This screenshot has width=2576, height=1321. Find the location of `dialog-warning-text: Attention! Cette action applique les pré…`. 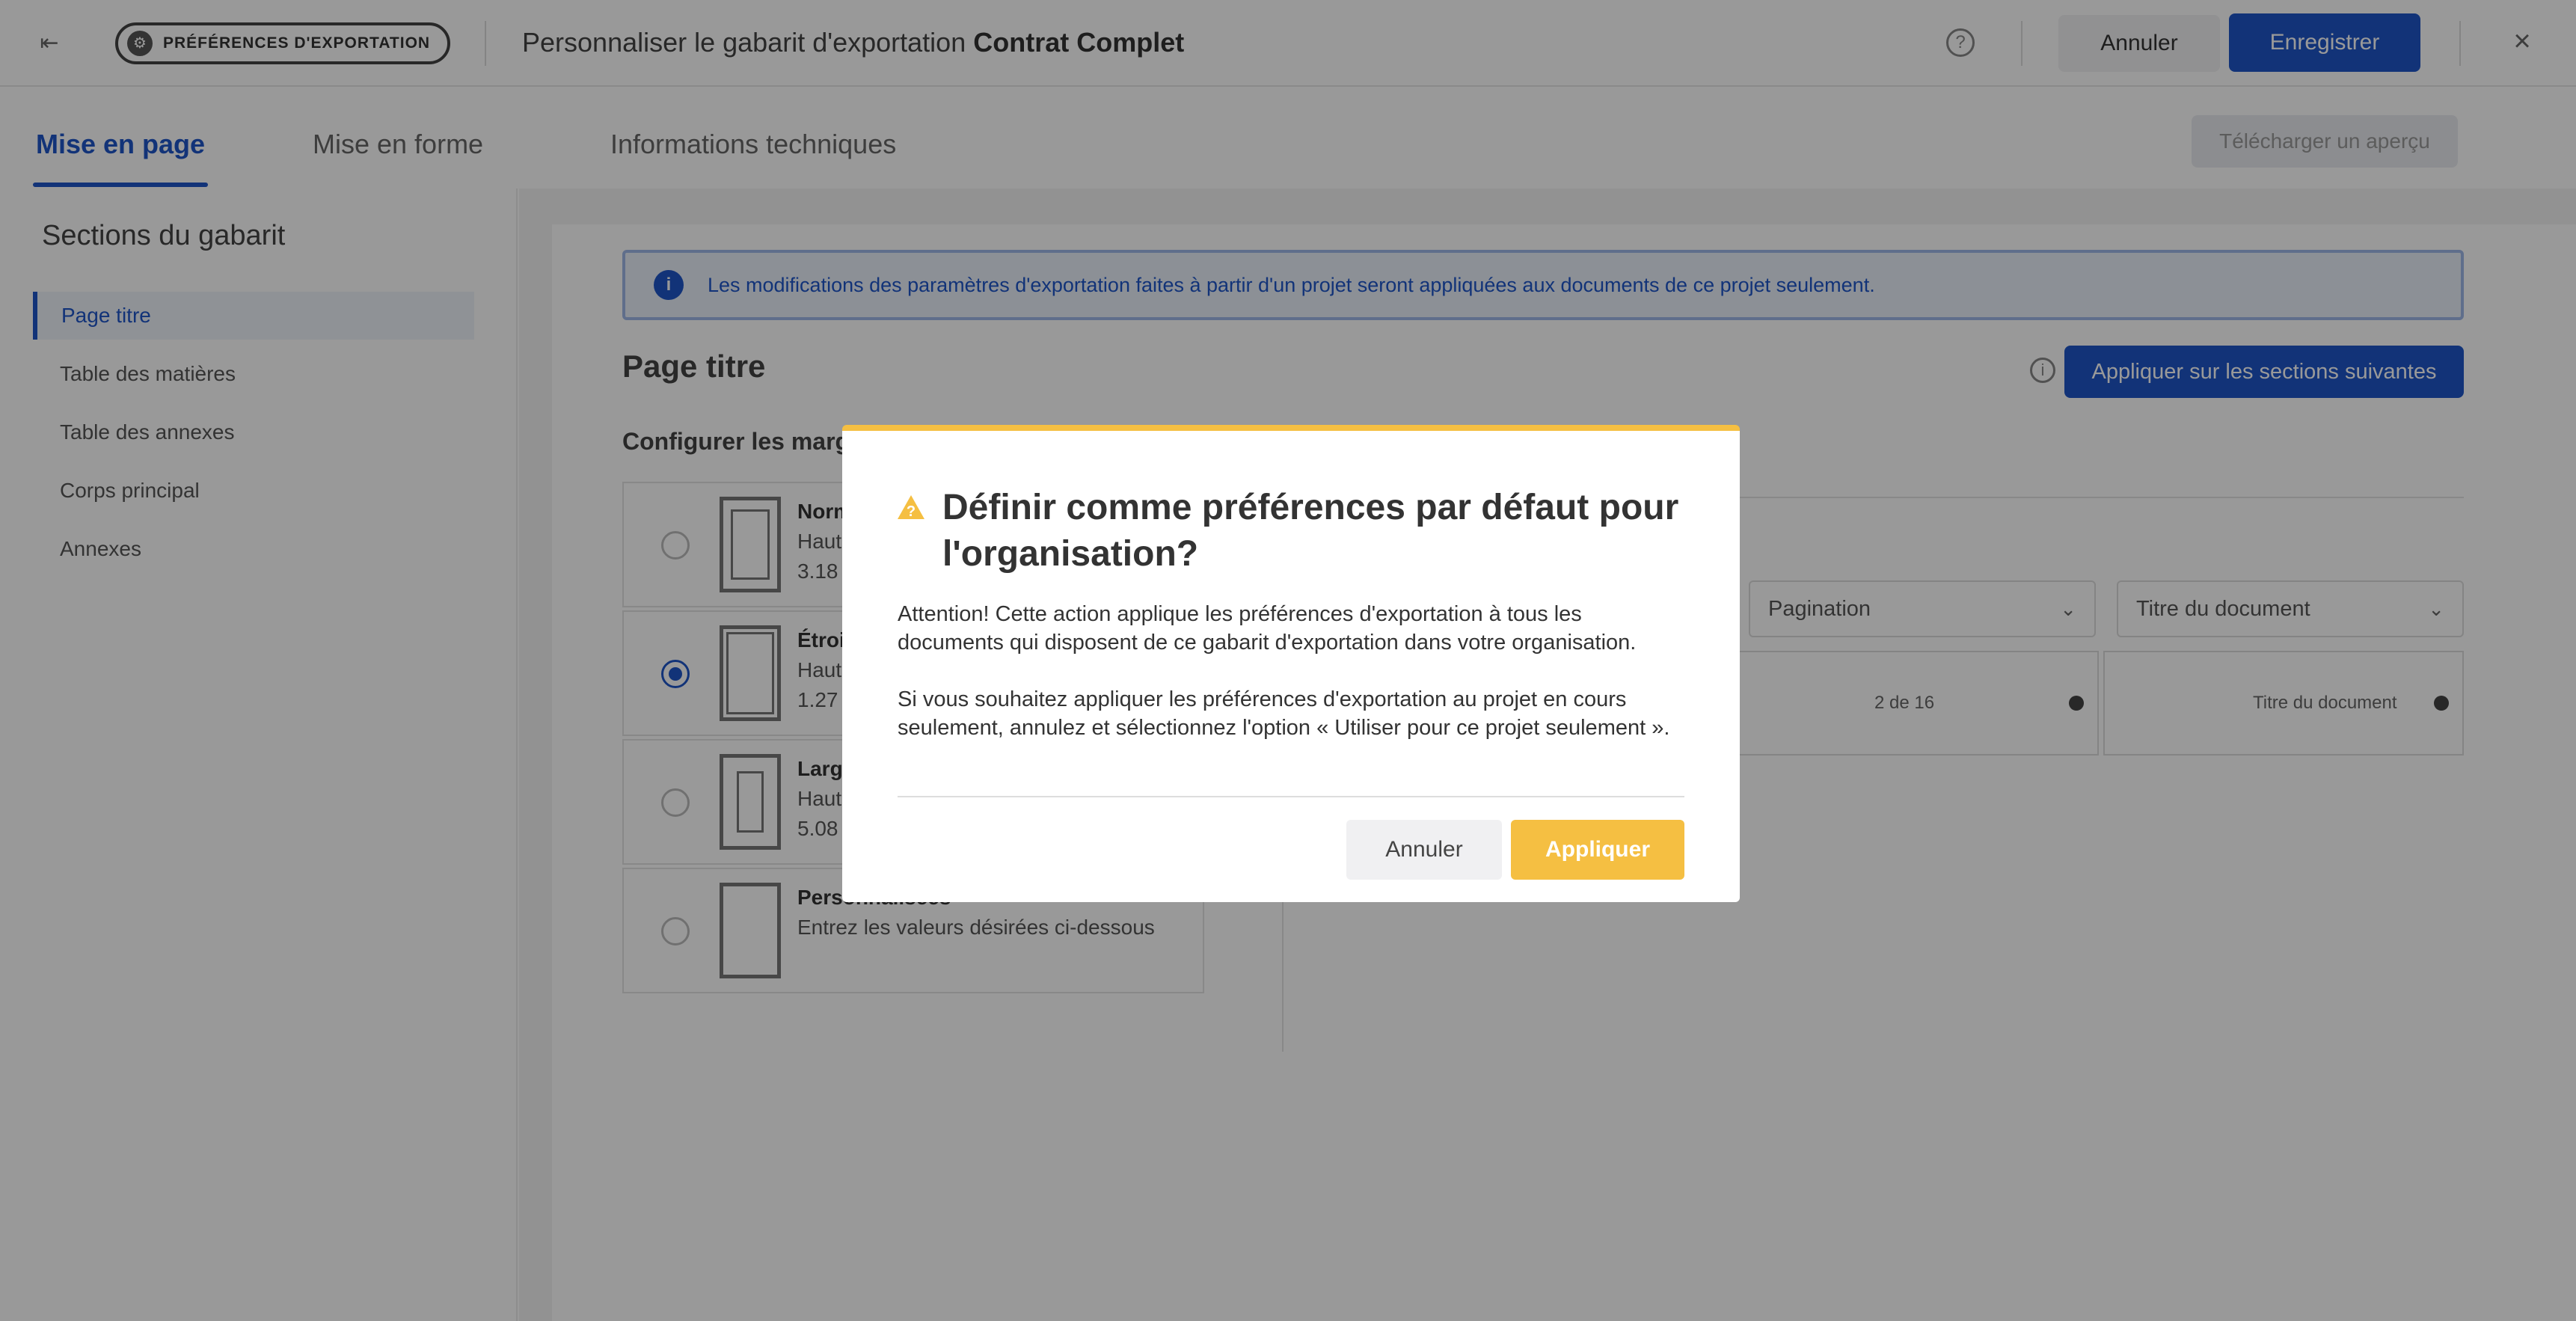

dialog-warning-text: Attention! Cette action applique les pré… is located at coordinates (1267, 628).